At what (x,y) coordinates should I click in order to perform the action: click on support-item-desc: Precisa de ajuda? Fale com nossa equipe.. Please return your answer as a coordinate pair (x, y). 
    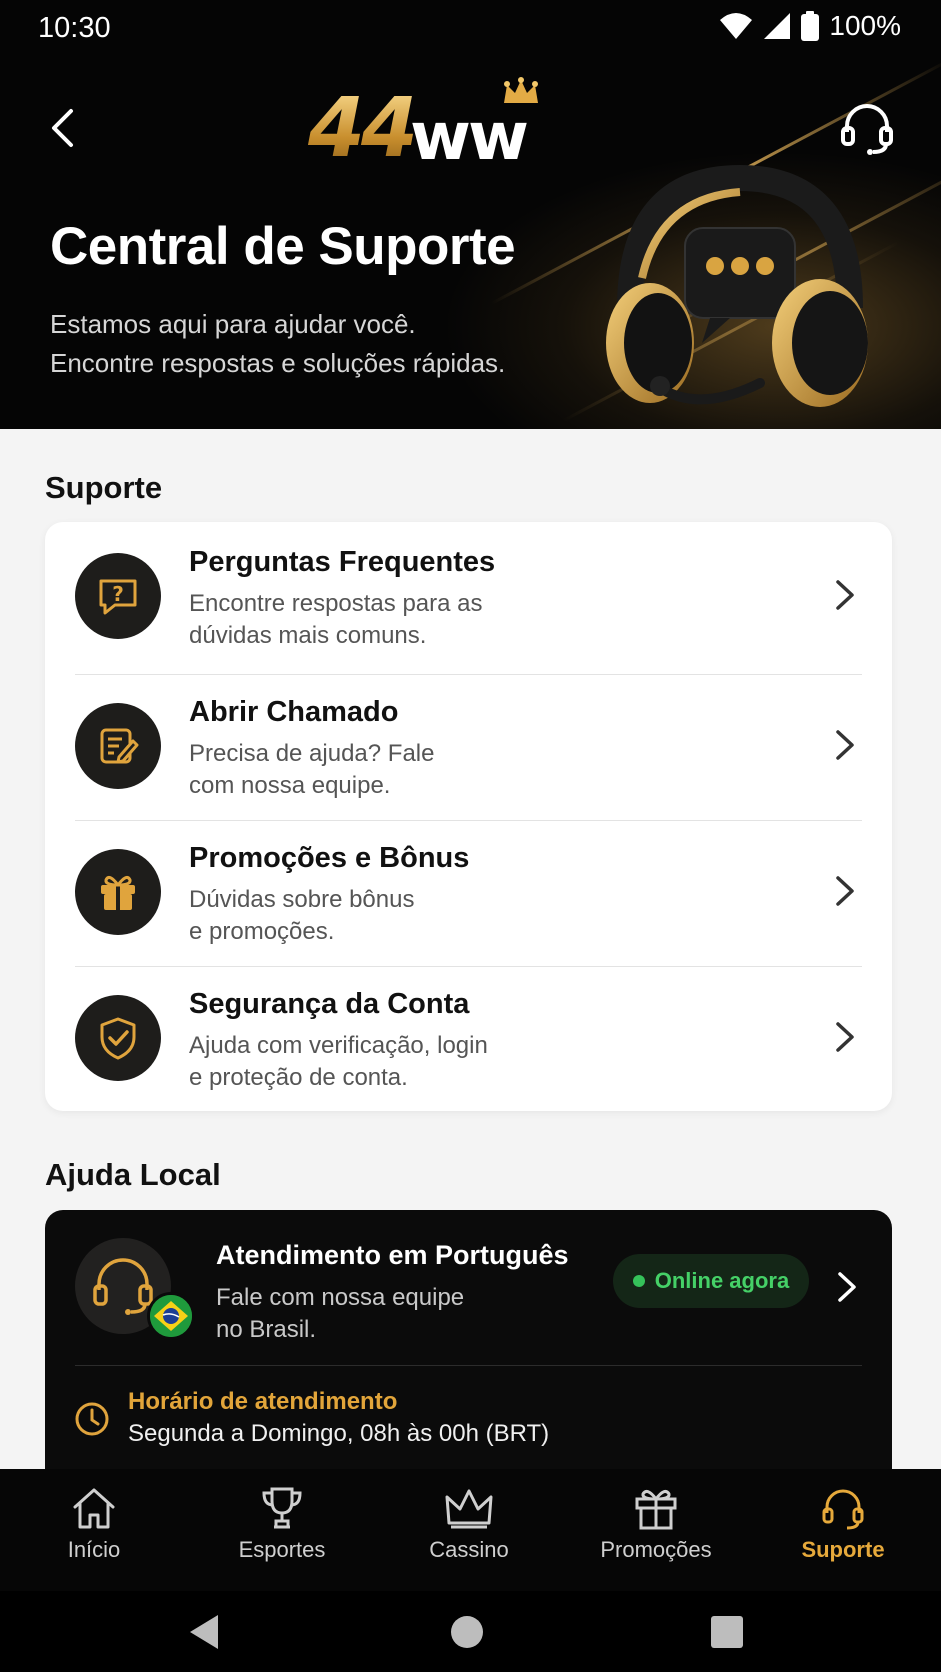
    Looking at the image, I should click on (399, 770).